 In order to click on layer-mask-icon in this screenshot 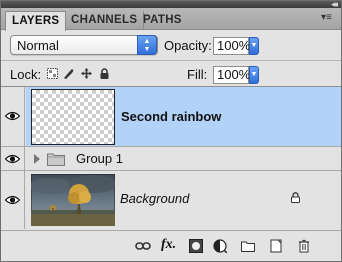, I will do `click(196, 246)`.